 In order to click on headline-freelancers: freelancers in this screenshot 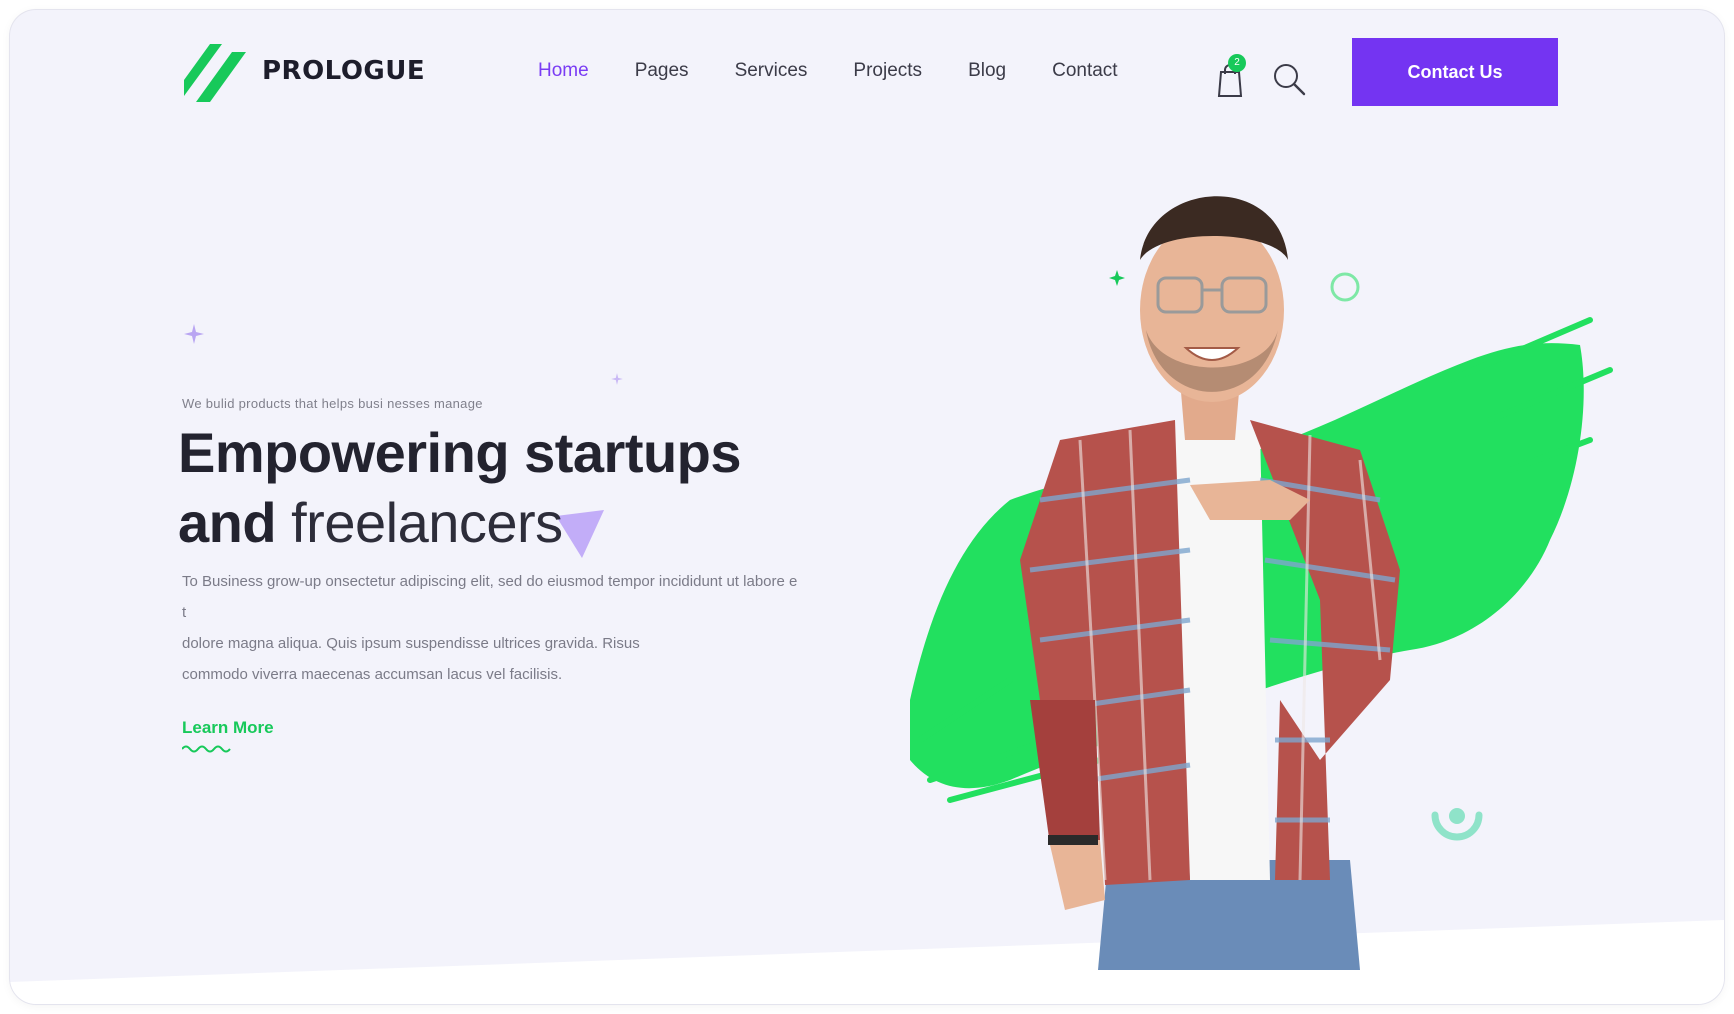, I will do `click(427, 522)`.